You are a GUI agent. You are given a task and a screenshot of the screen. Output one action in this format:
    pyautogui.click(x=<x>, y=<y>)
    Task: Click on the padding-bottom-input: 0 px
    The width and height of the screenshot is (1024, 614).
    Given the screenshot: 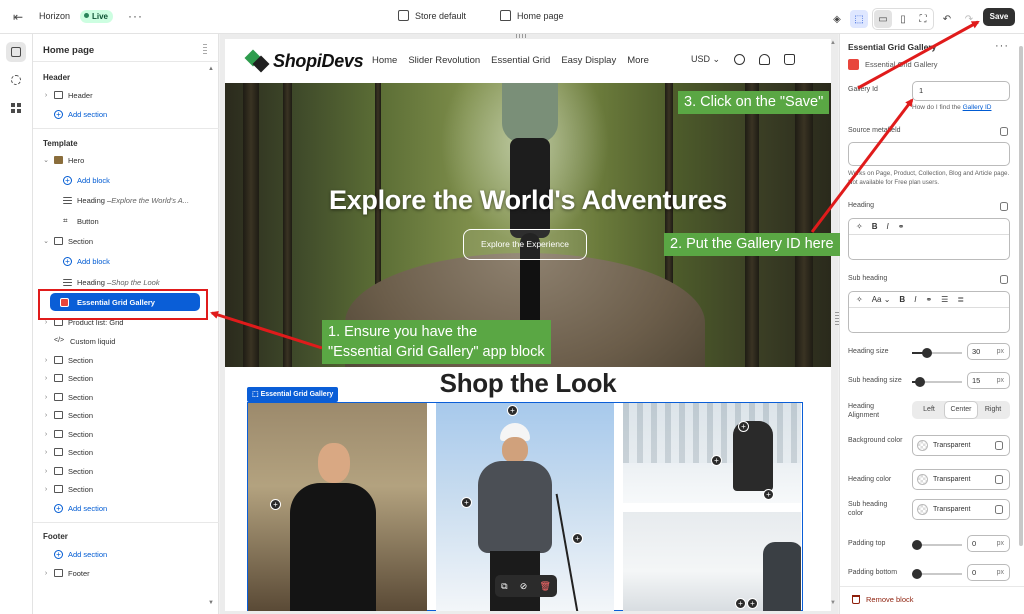 What is the action you would take?
    pyautogui.click(x=988, y=572)
    